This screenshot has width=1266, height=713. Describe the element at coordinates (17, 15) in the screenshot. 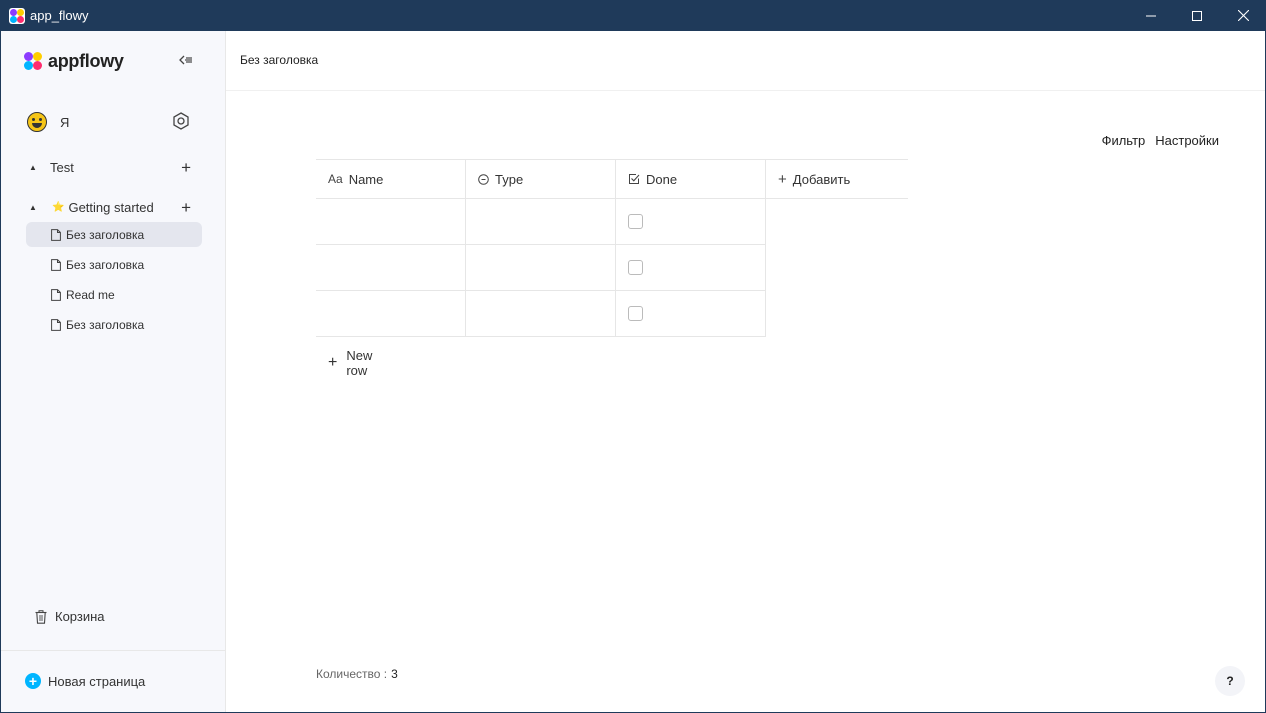

I see `app-logo-icon` at that location.